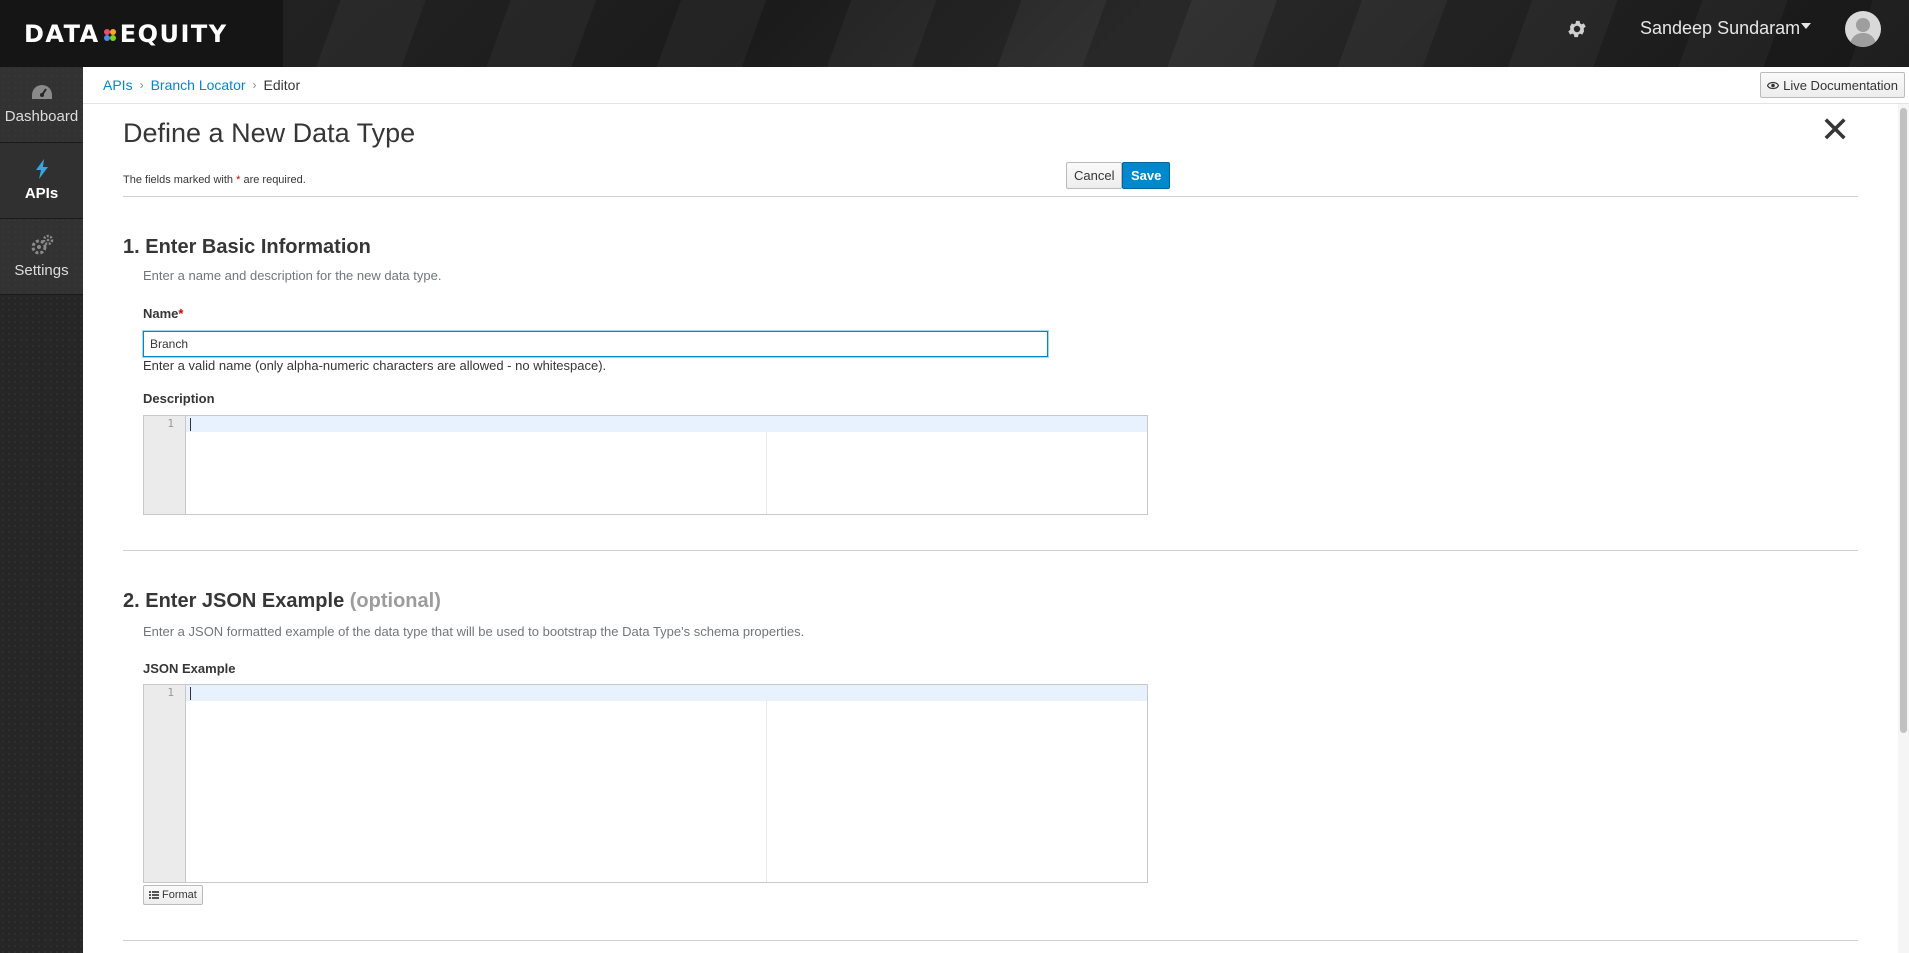  What do you see at coordinates (269, 133) in the screenshot?
I see `page-title: Define a New Data Type` at bounding box center [269, 133].